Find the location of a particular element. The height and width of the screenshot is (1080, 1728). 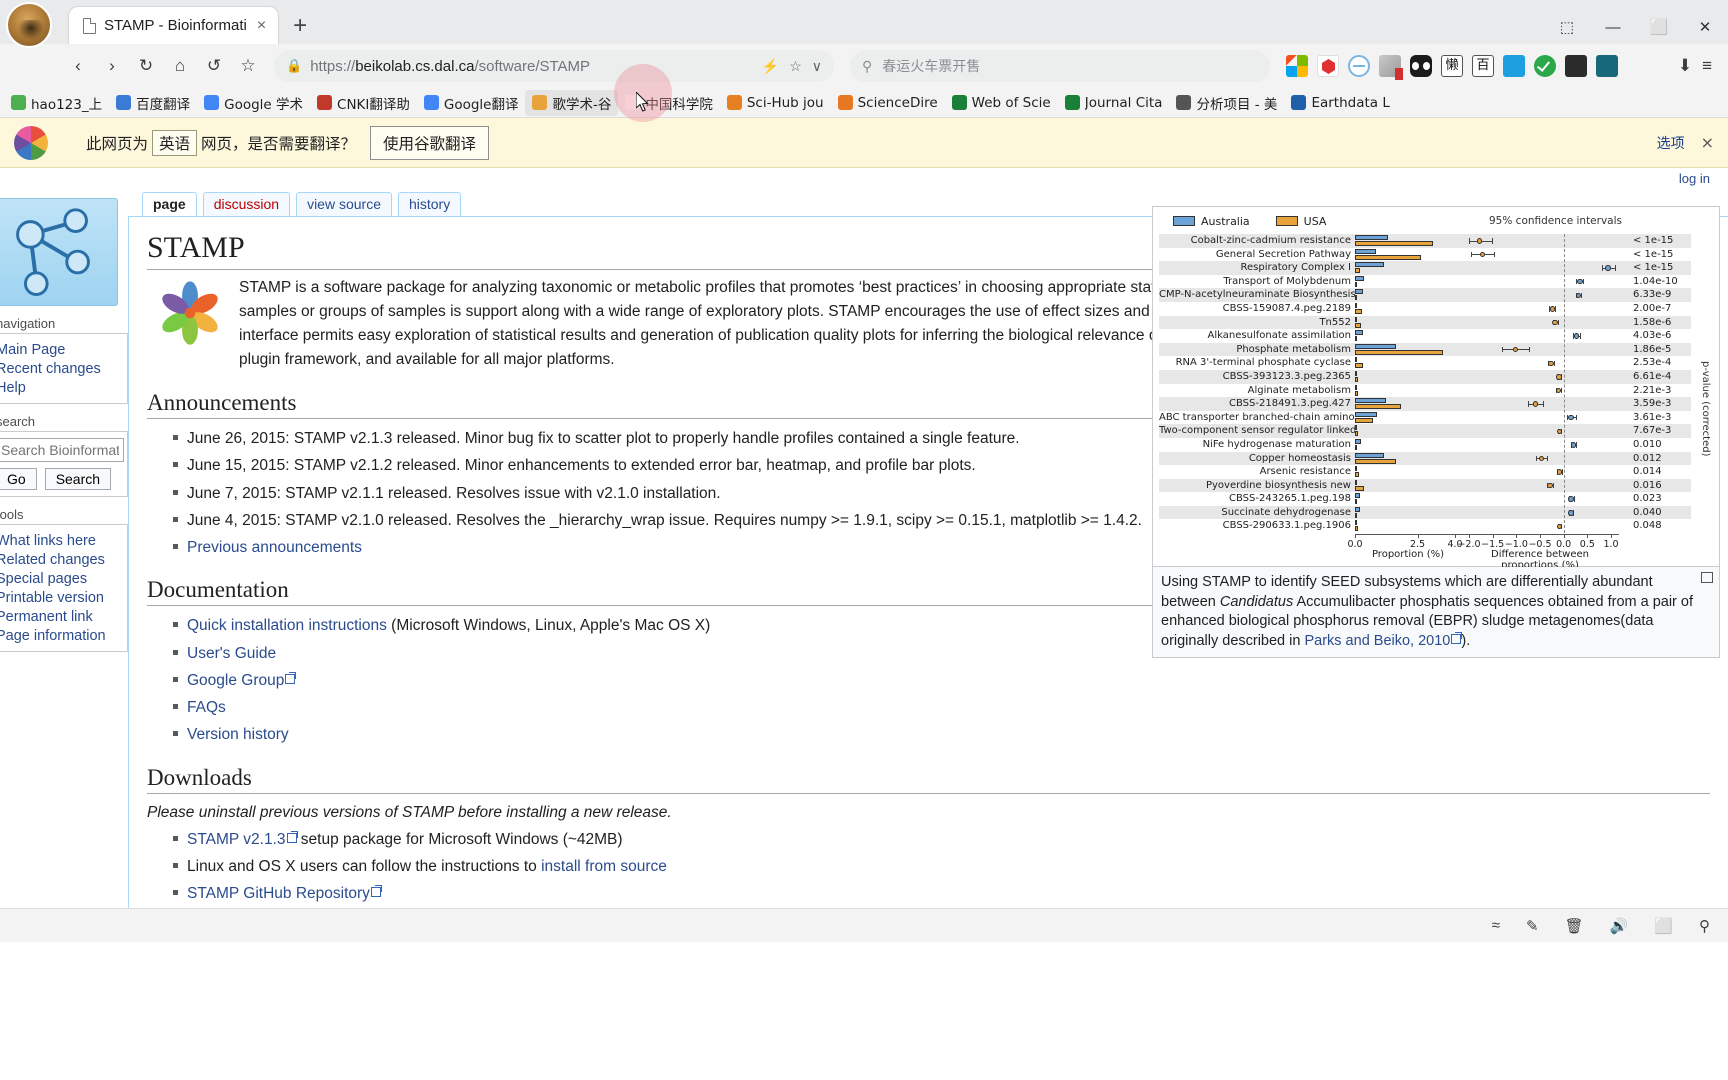

sidebar-item-related-changes: Related changes is located at coordinates (52, 560).